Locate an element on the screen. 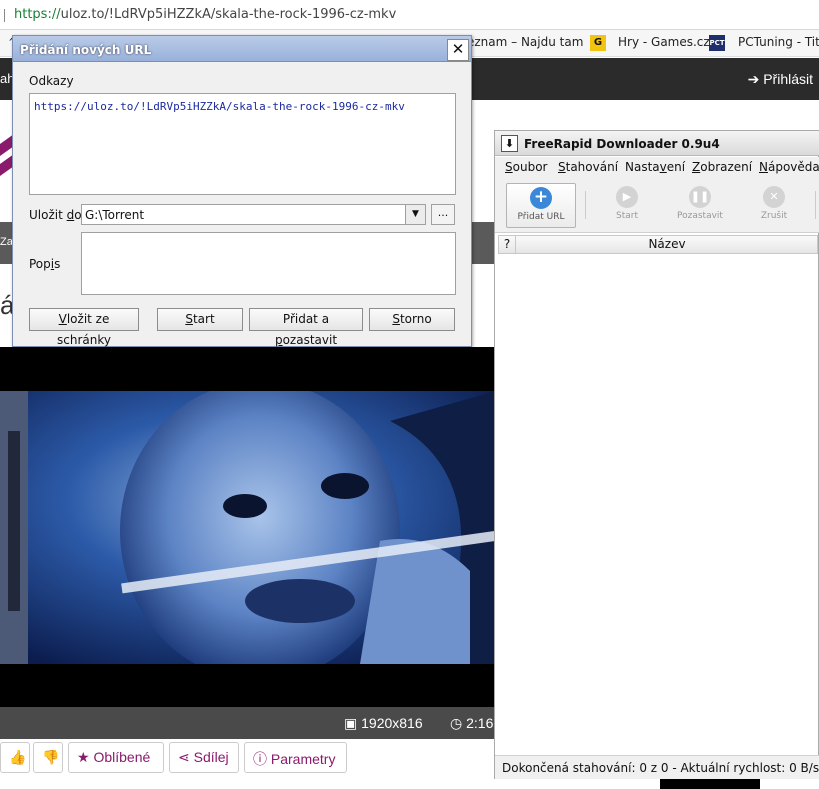 The image size is (819, 789). description-label: Popis is located at coordinates (44, 264).